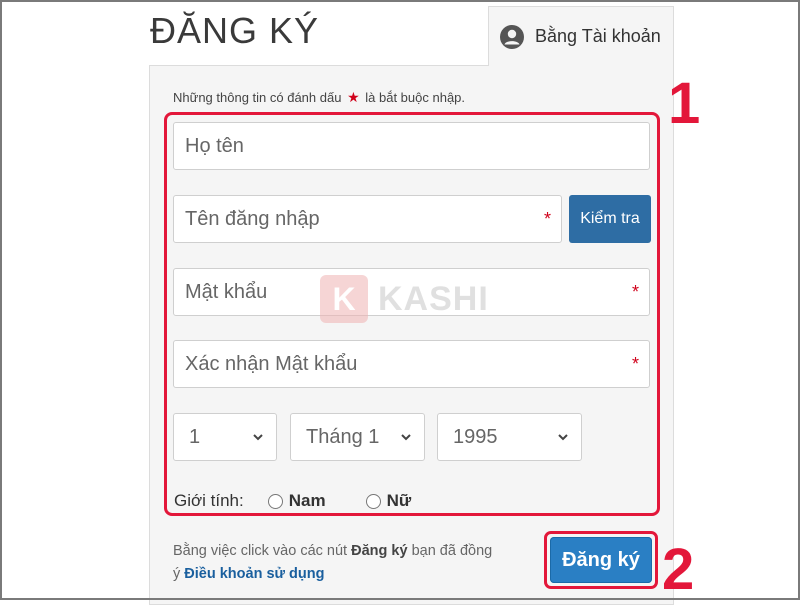 The width and height of the screenshot is (800, 605). What do you see at coordinates (319, 65) in the screenshot?
I see `panel-divider` at bounding box center [319, 65].